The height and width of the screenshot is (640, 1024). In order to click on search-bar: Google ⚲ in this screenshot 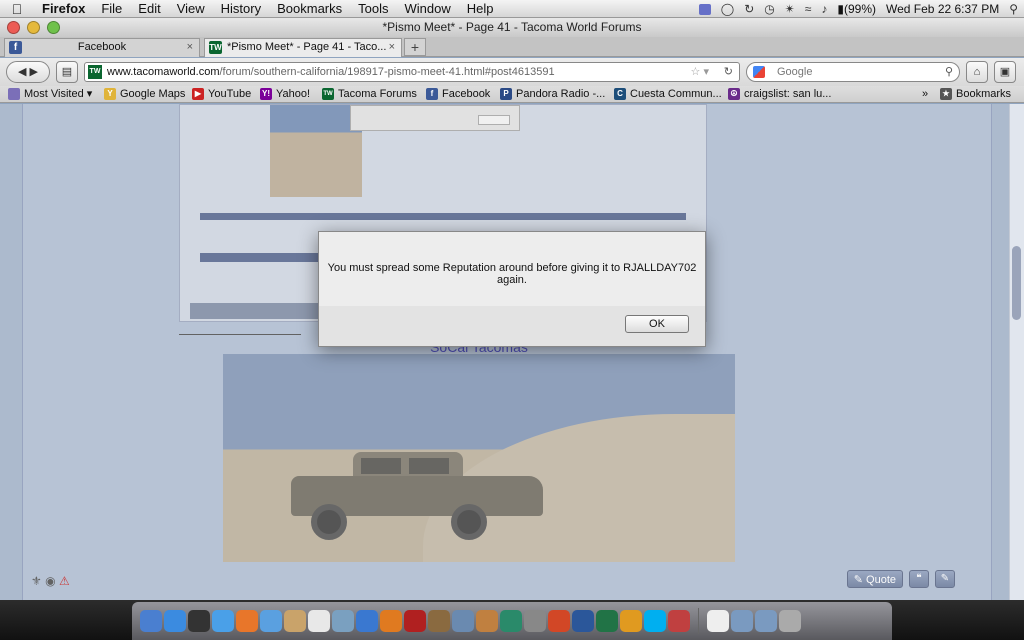, I will do `click(853, 72)`.